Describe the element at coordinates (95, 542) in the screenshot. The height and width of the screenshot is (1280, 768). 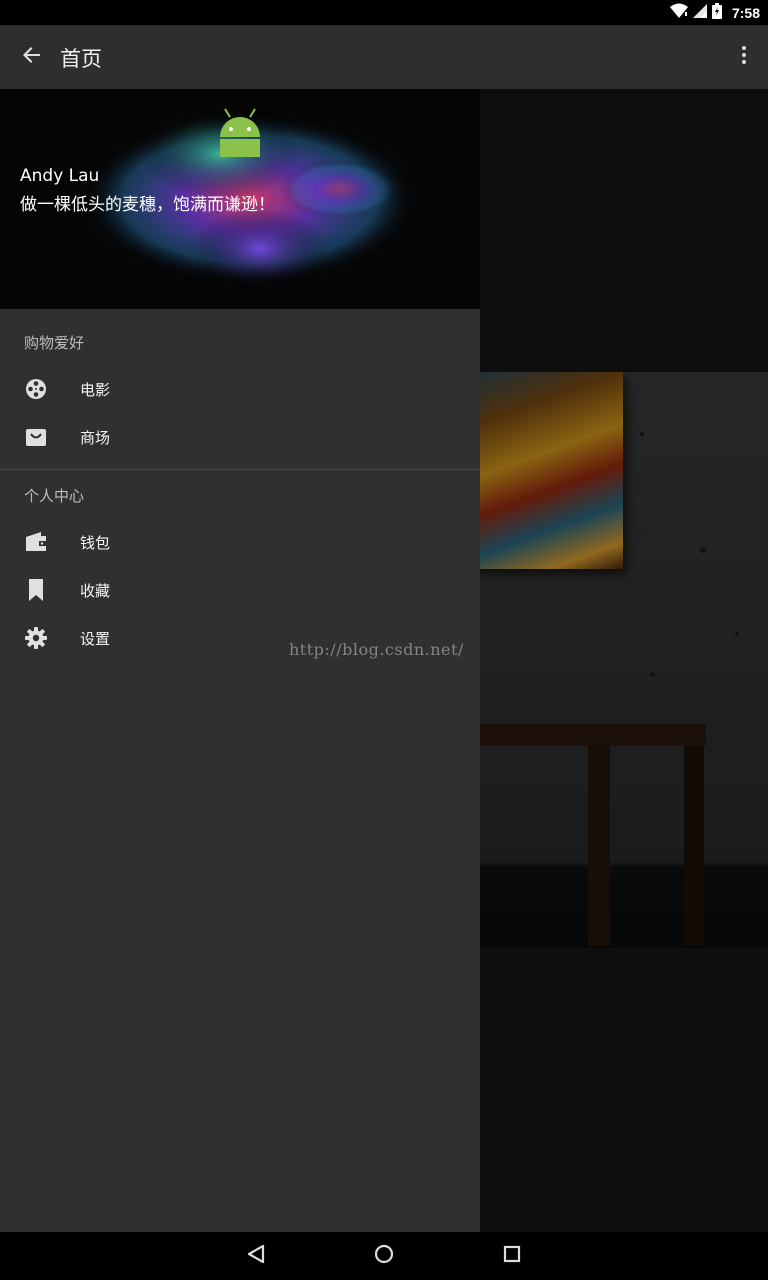
I see `nav-label-wallet: 钱包` at that location.